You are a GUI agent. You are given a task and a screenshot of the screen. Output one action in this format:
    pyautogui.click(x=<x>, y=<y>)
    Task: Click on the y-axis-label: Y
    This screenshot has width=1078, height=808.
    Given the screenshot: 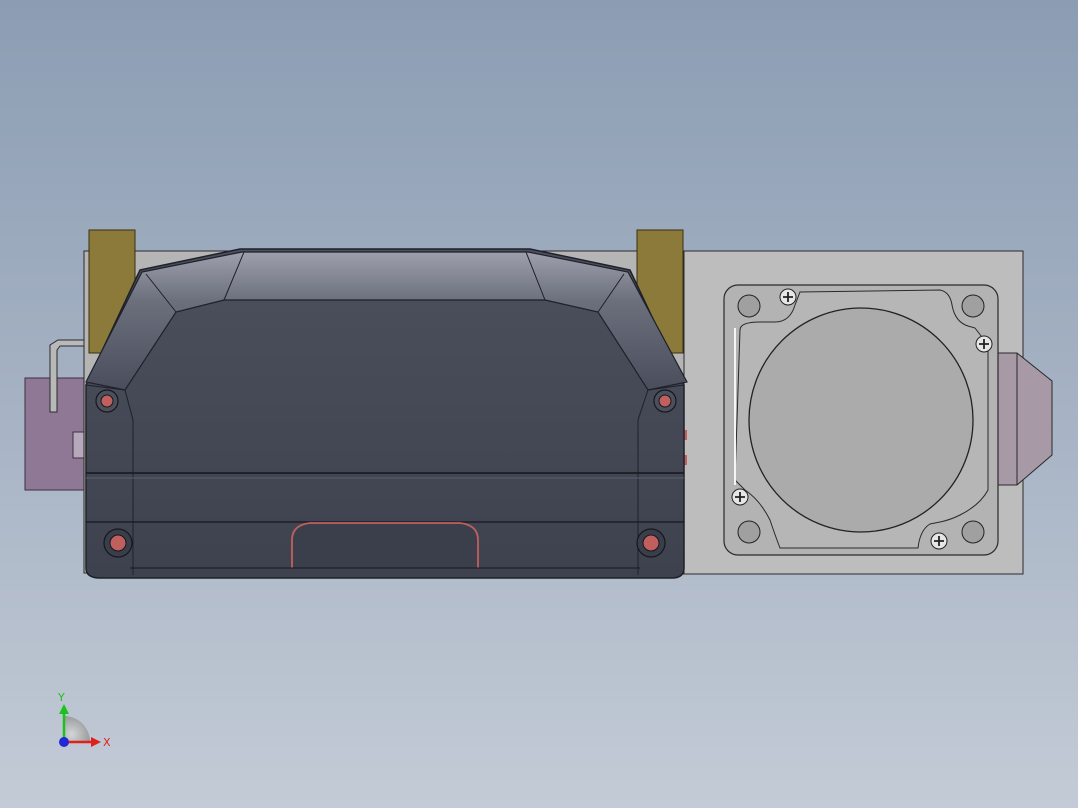 What is the action you would take?
    pyautogui.click(x=61, y=697)
    